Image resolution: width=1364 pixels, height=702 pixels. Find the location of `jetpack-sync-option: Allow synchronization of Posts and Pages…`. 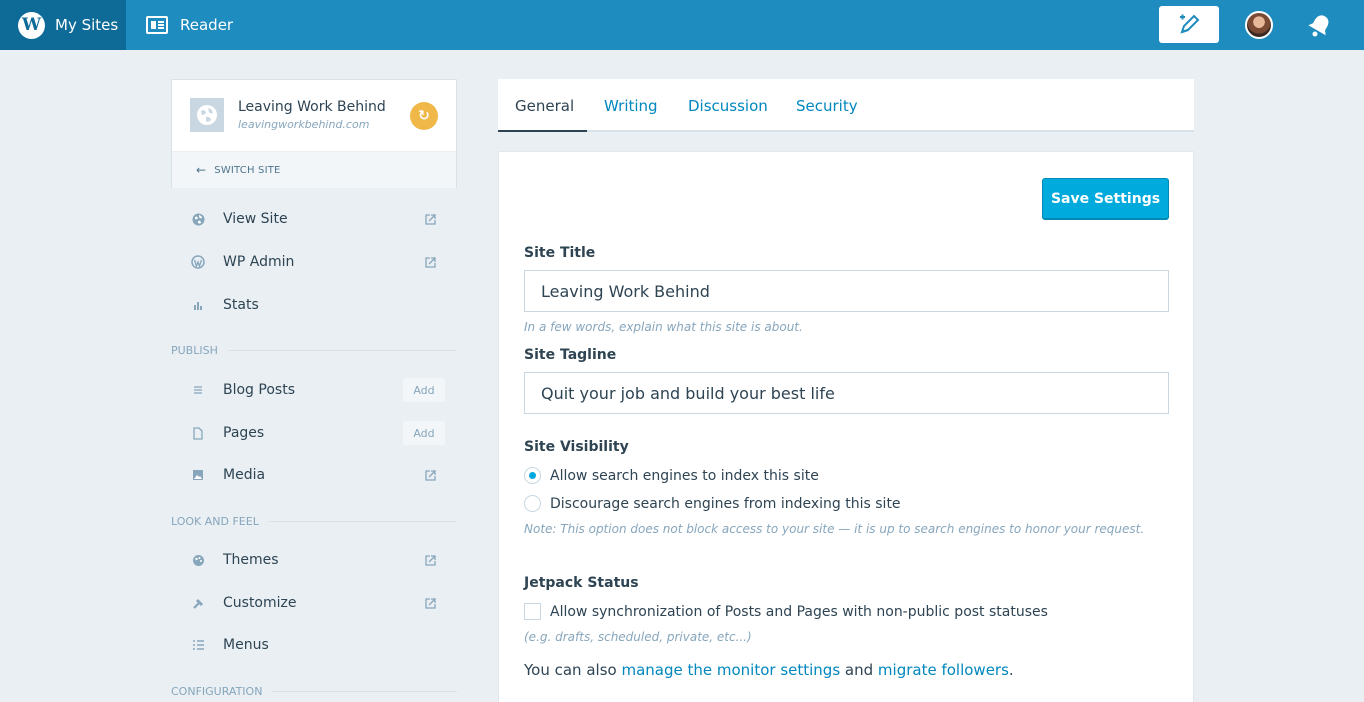

jetpack-sync-option: Allow synchronization of Posts and Pages… is located at coordinates (786, 611).